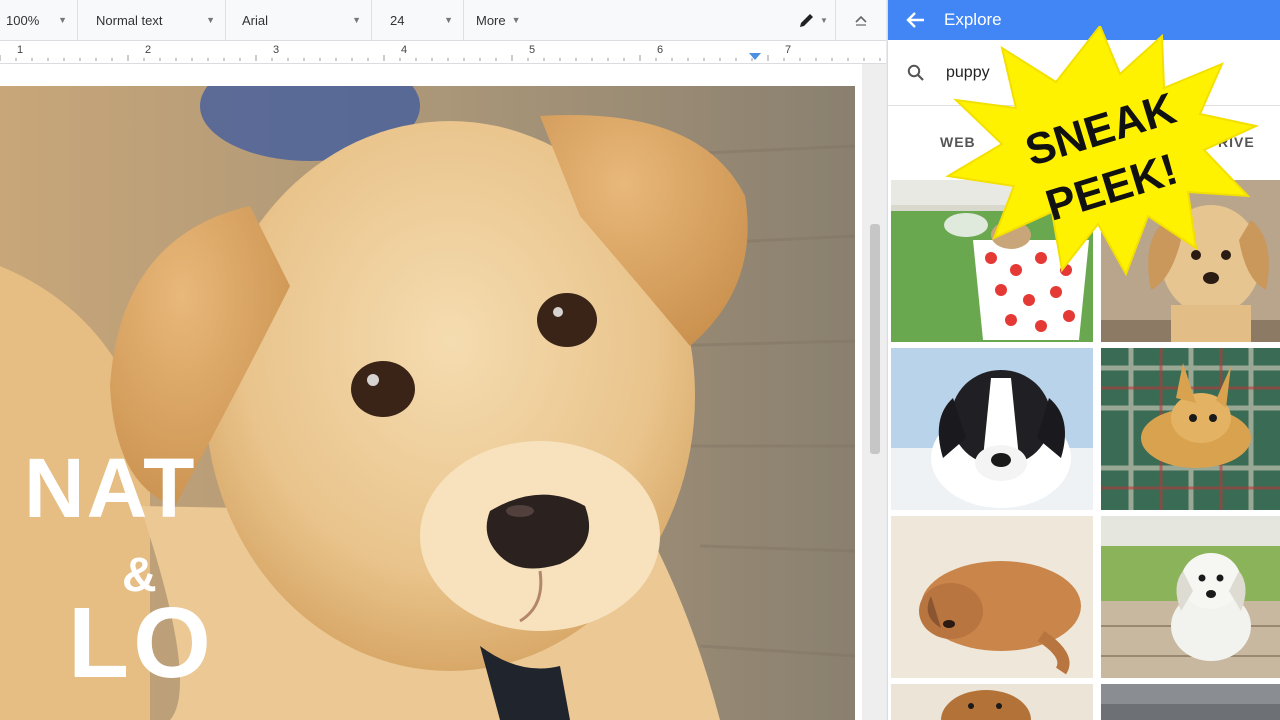  Describe the element at coordinates (255, 20) in the screenshot. I see `font-value: Arial` at that location.